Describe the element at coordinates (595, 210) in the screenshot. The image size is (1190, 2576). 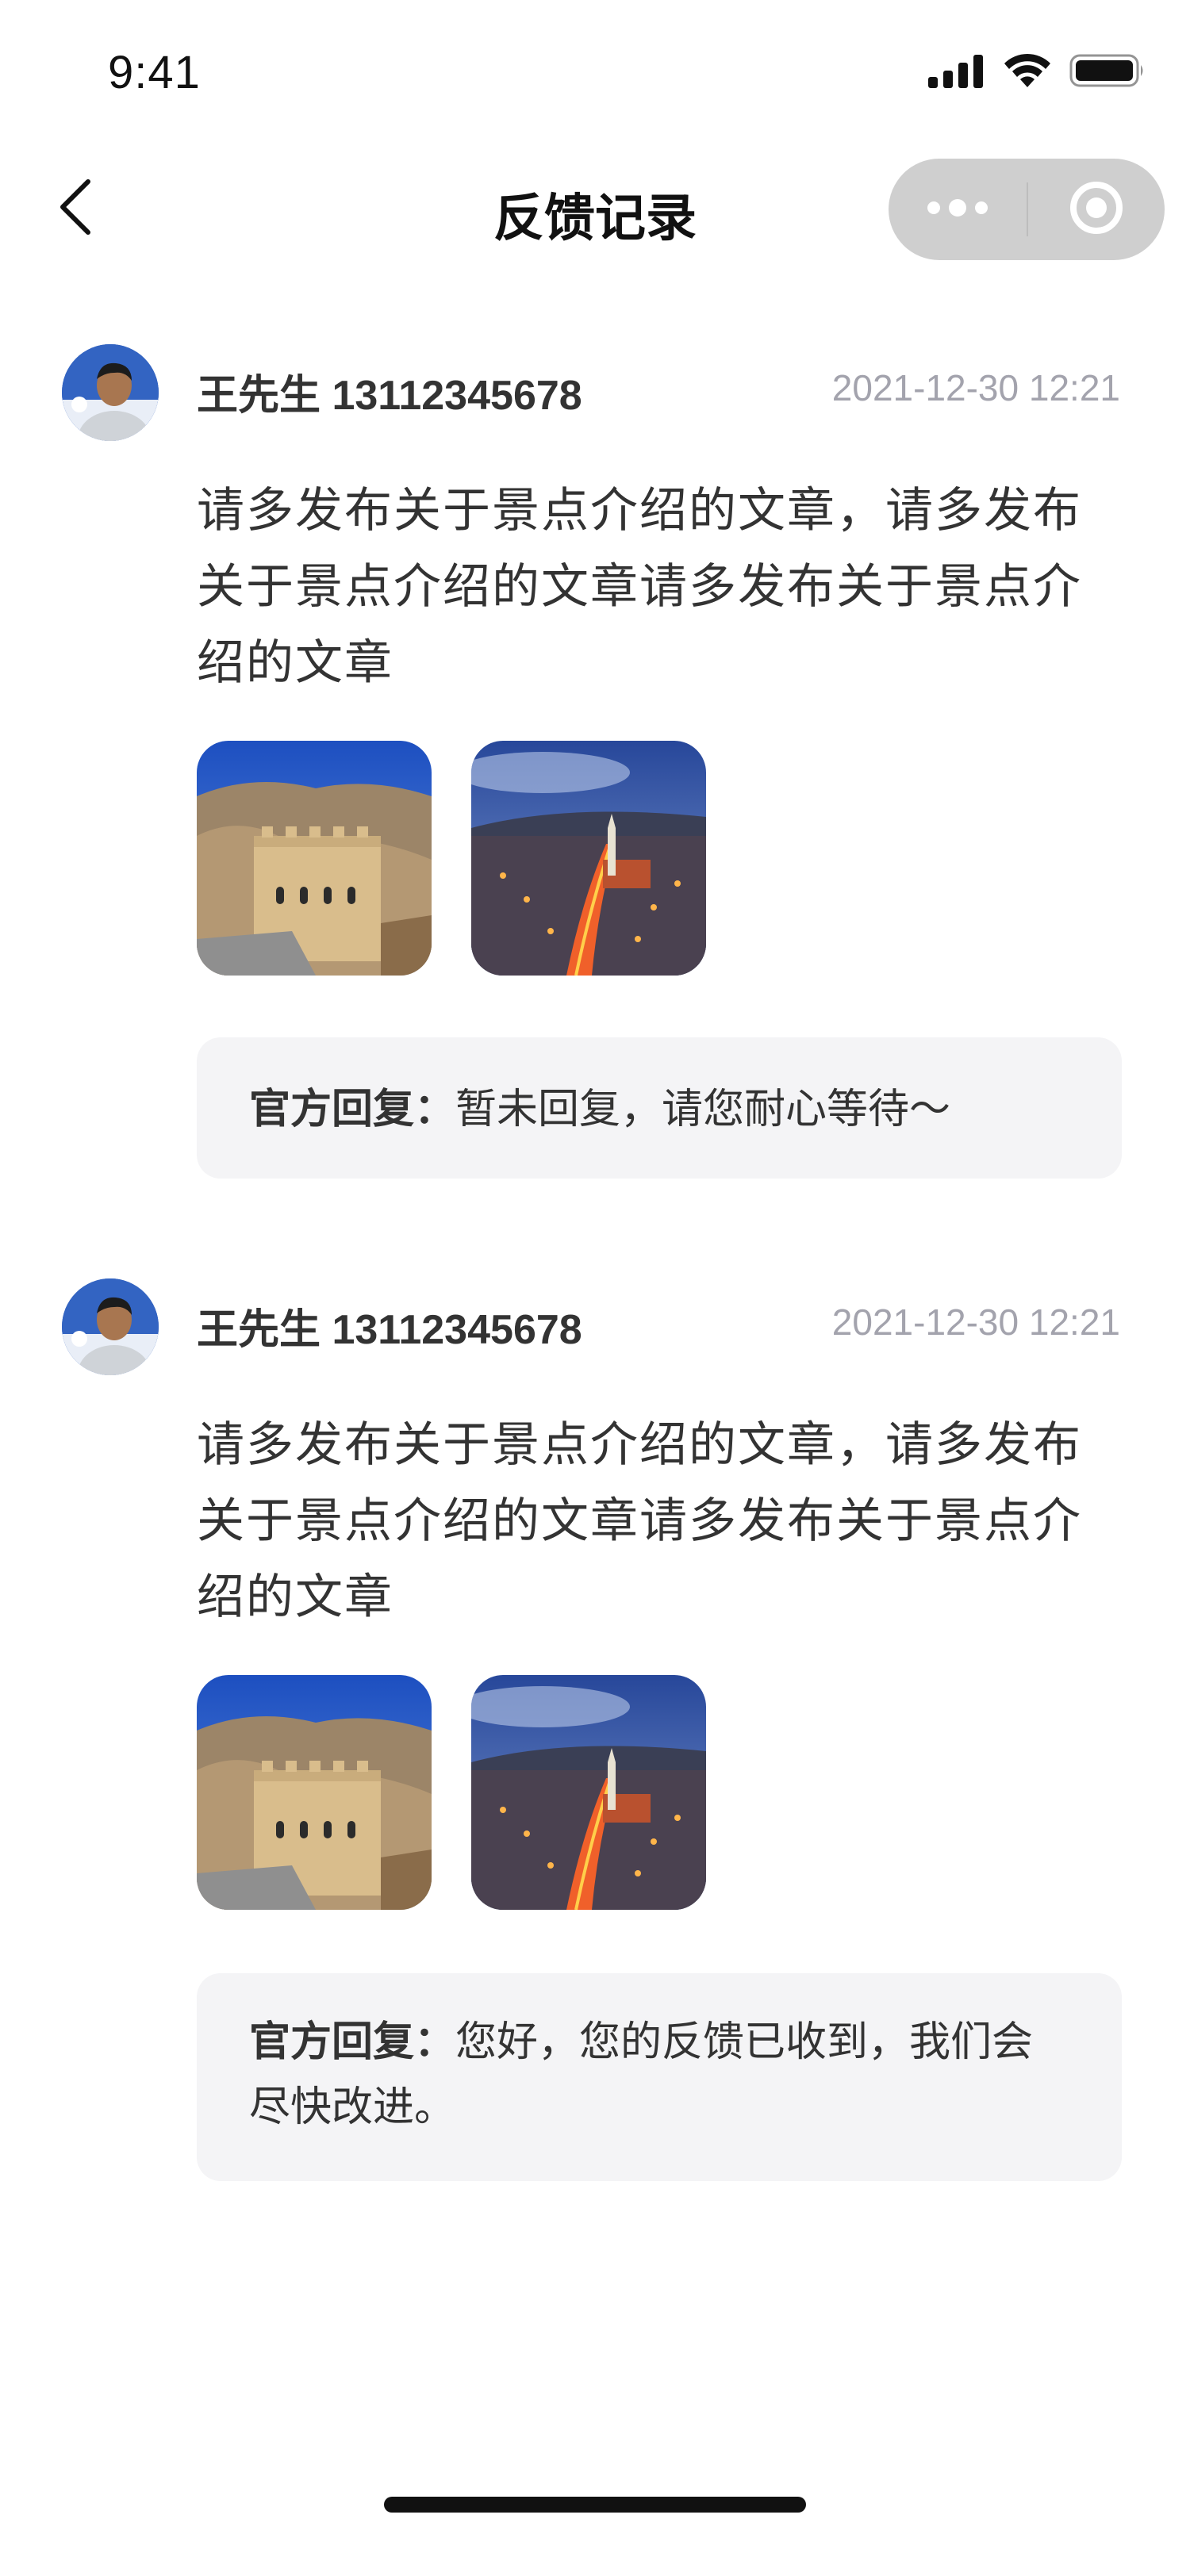
I see `navigation-bar: 反馈记录` at that location.